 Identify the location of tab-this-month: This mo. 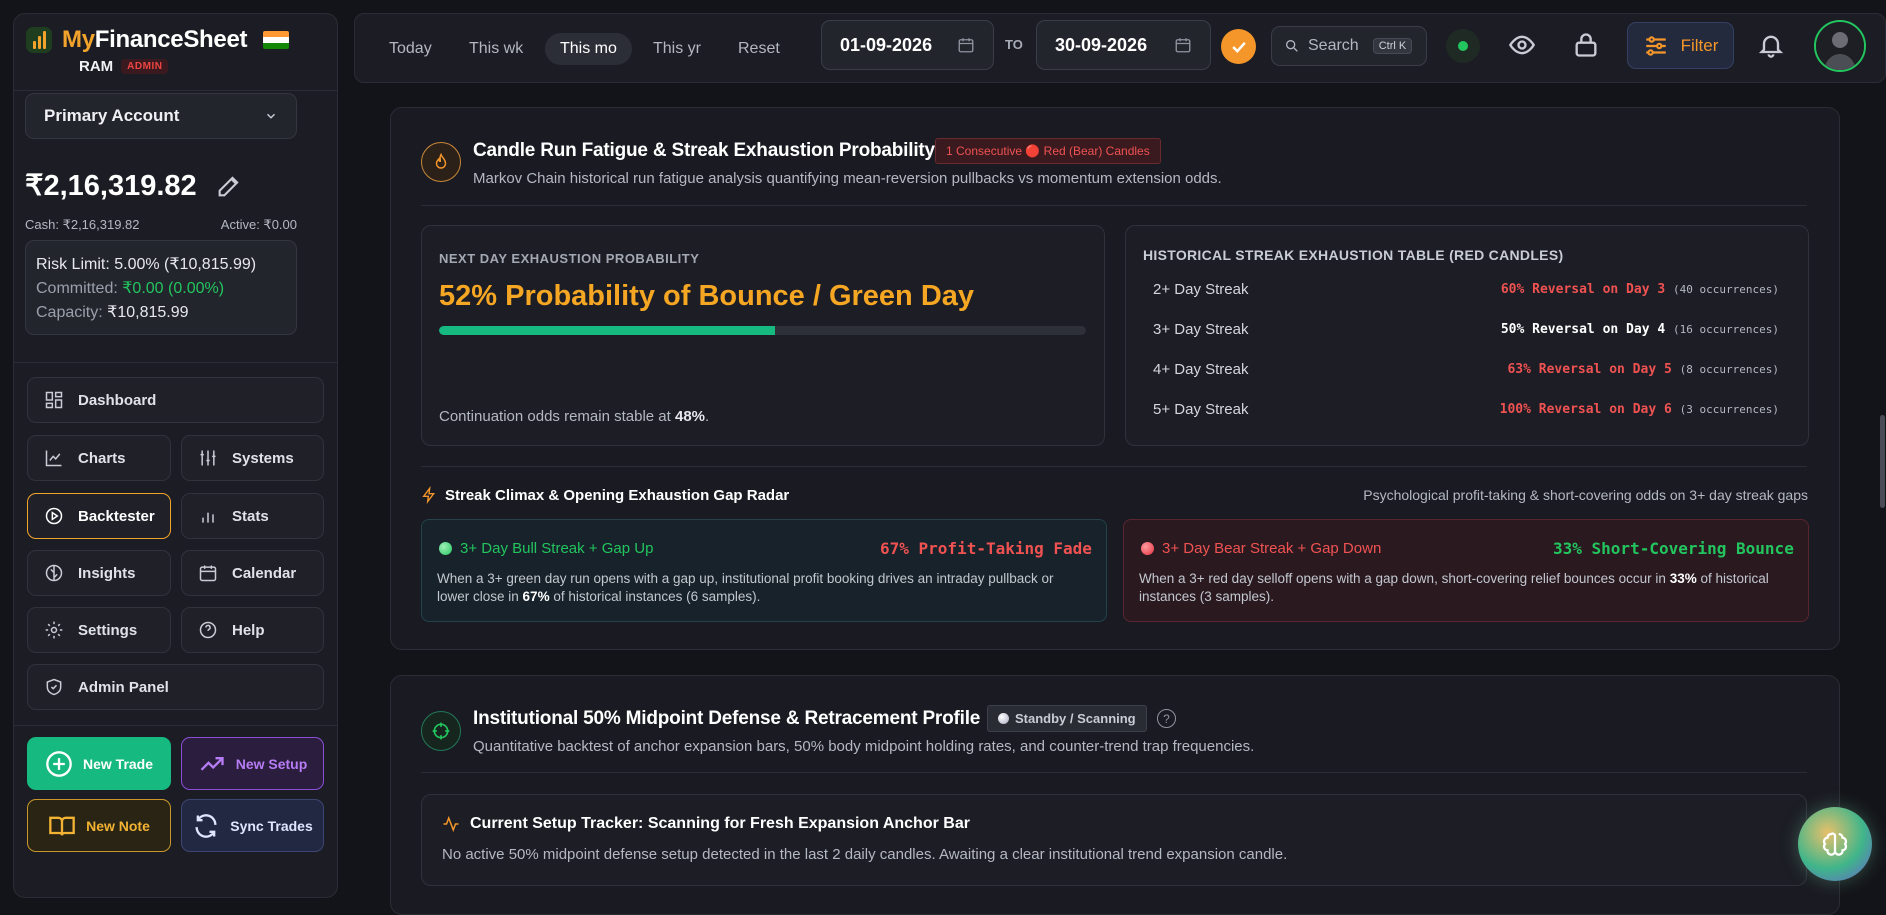
(588, 49).